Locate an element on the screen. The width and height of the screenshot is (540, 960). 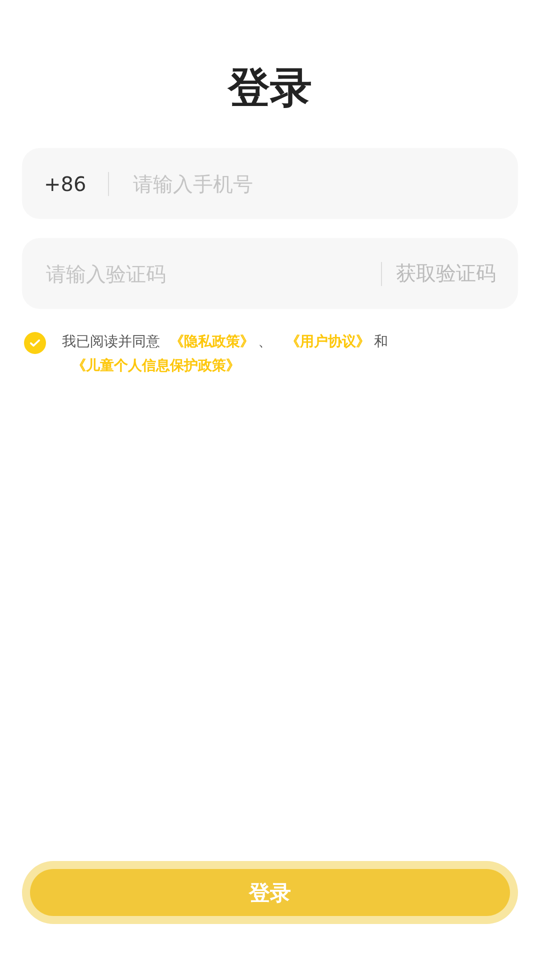
agreement-text: 我已阅读并同意 《隐私政策》 、 《用户协议》 和 《儿童个人信息保护政策》 is located at coordinates (225, 354).